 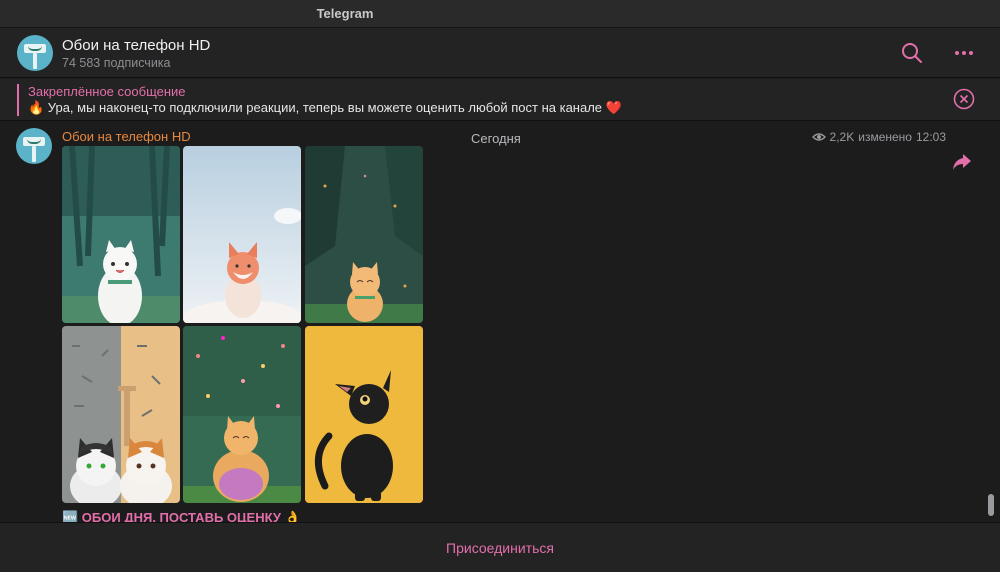 I want to click on post-author: Обои на телефон HD, so click(x=126, y=136).